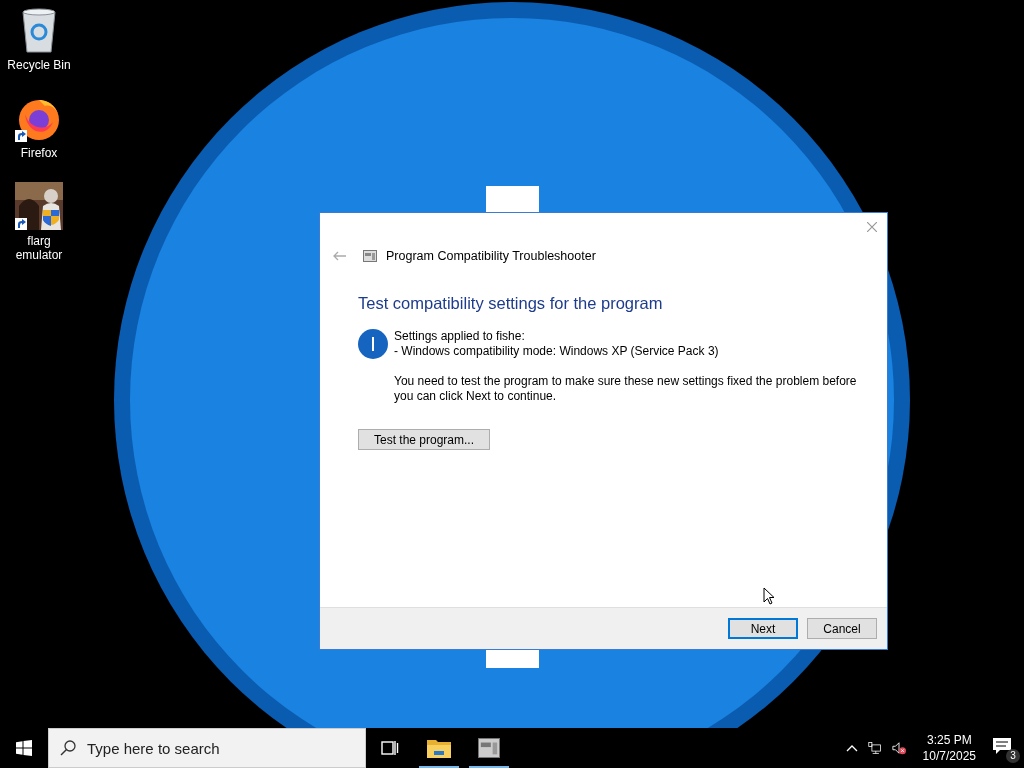 The height and width of the screenshot is (768, 1024). What do you see at coordinates (557, 351) in the screenshot?
I see `info-text: - Windows compatibility mode: Windows XP (Service Pack 3)` at bounding box center [557, 351].